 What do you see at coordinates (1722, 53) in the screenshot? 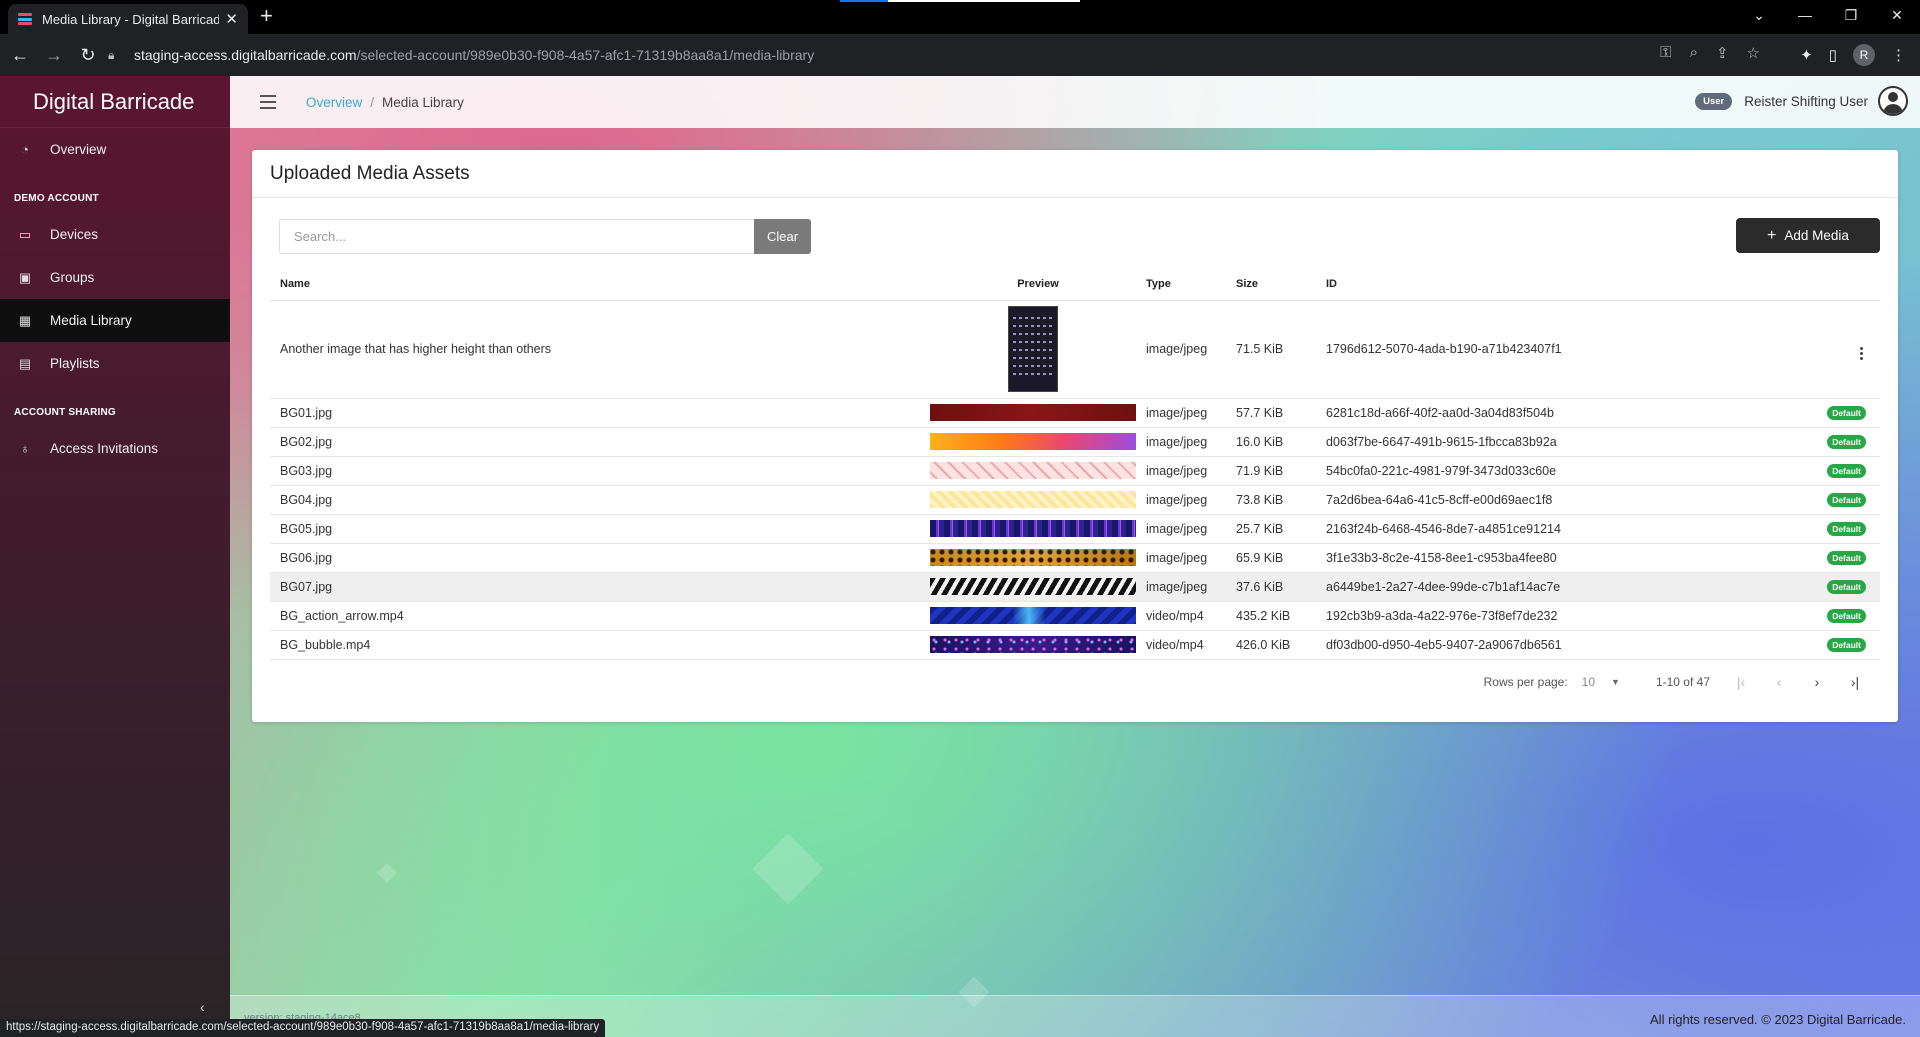
I see `share-icon: ⇪` at bounding box center [1722, 53].